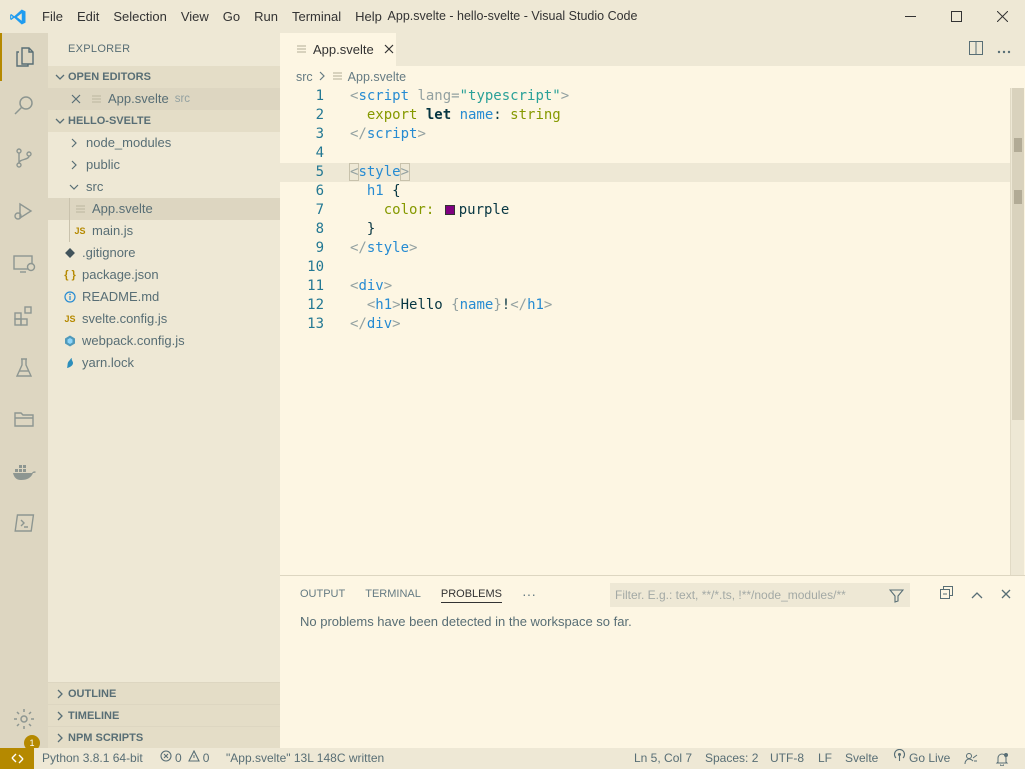 The width and height of the screenshot is (1025, 769). Describe the element at coordinates (497, 305) in the screenshot. I see `token: }` at that location.